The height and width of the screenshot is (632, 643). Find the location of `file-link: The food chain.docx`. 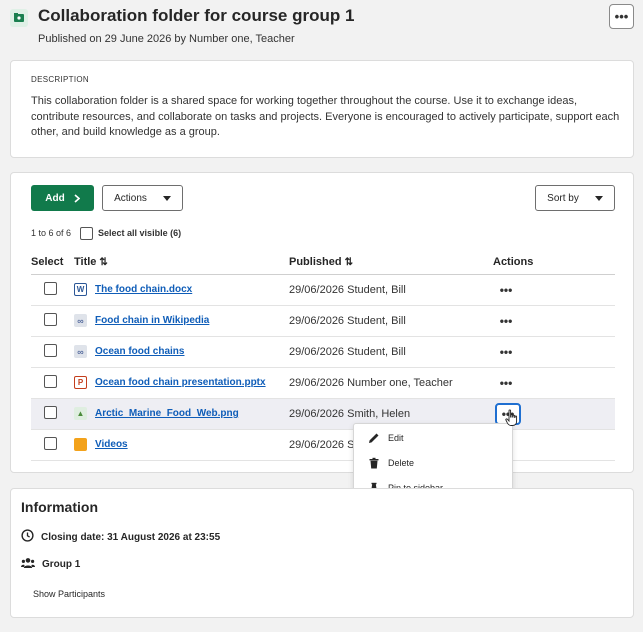

file-link: The food chain.docx is located at coordinates (143, 289).